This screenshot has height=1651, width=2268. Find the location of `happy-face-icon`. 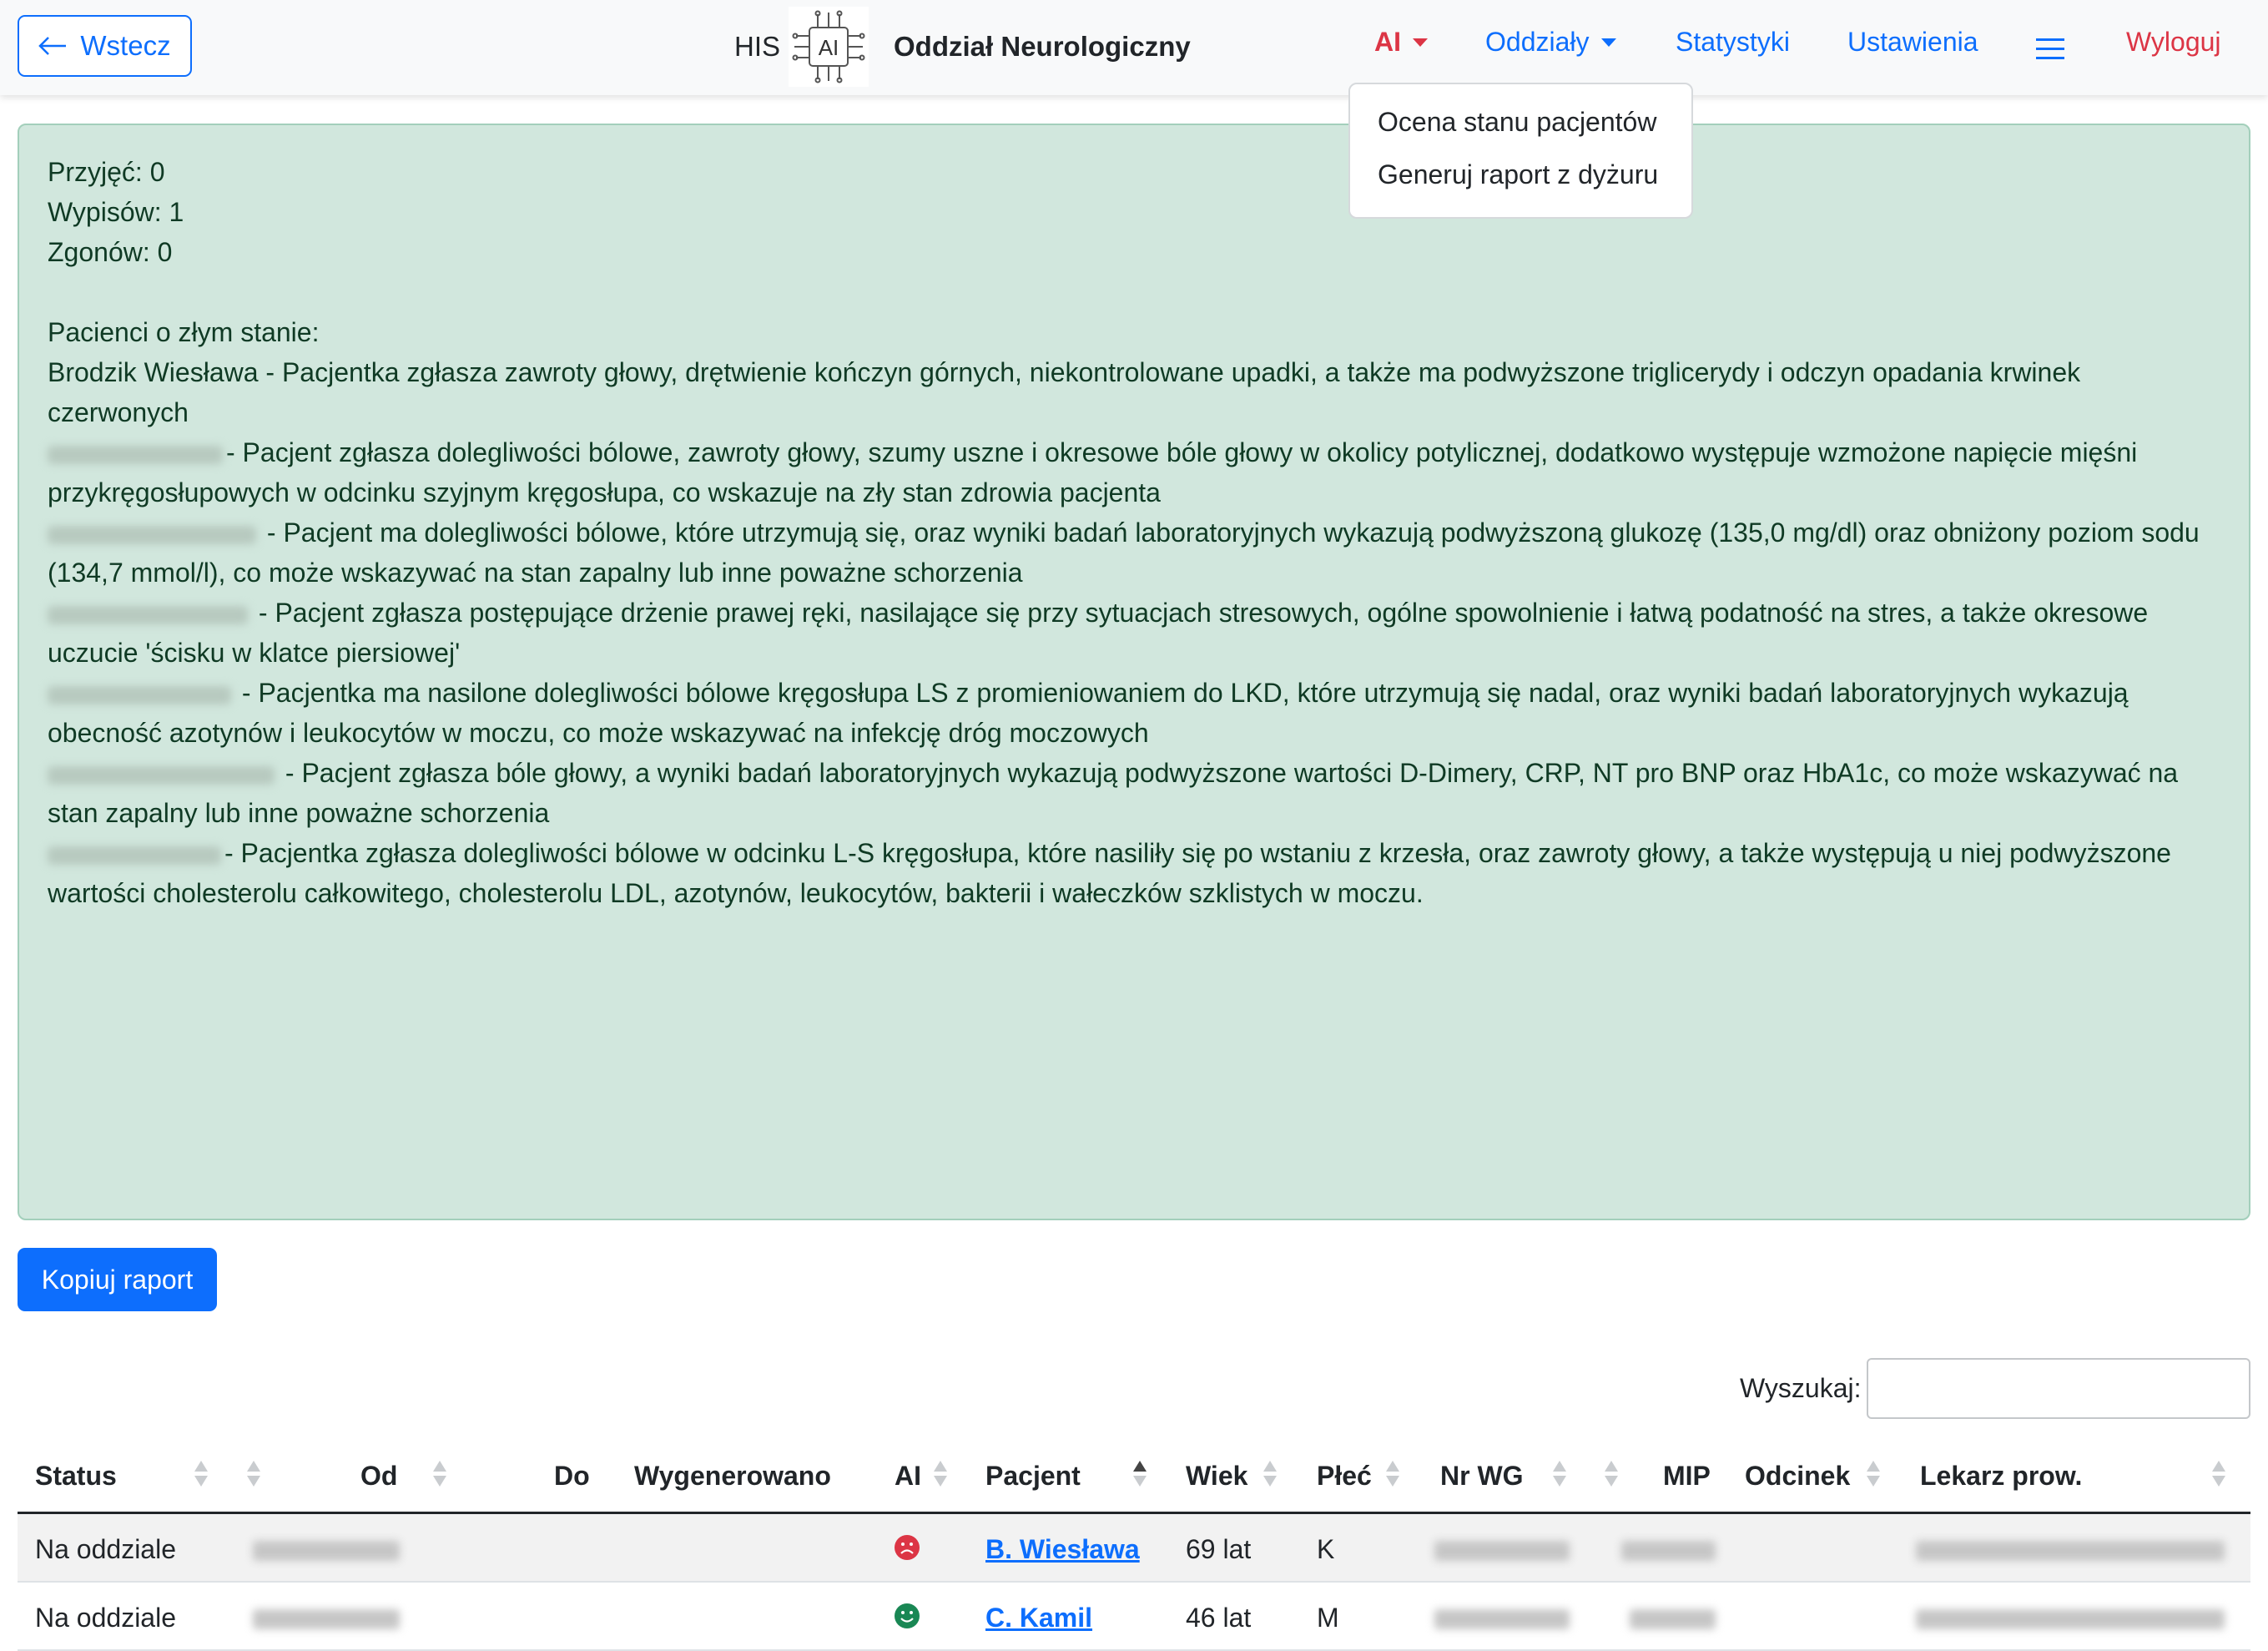

happy-face-icon is located at coordinates (908, 1616).